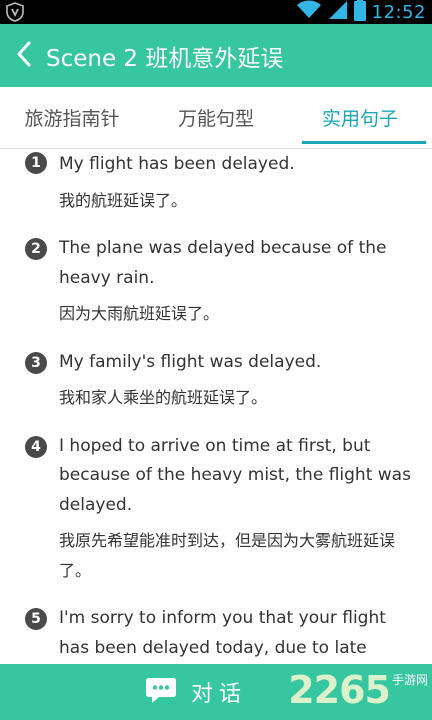  I want to click on dialogue-label: 对话, so click(218, 694).